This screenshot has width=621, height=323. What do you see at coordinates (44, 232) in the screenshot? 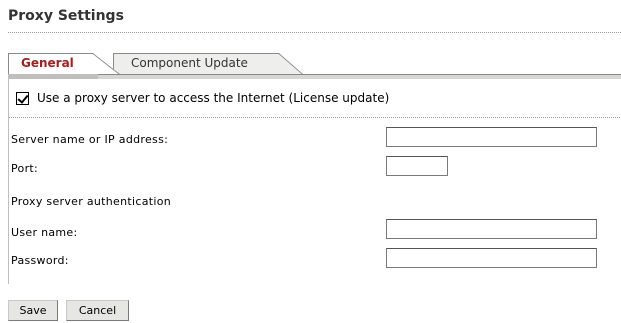
I see `username-label: User name:` at bounding box center [44, 232].